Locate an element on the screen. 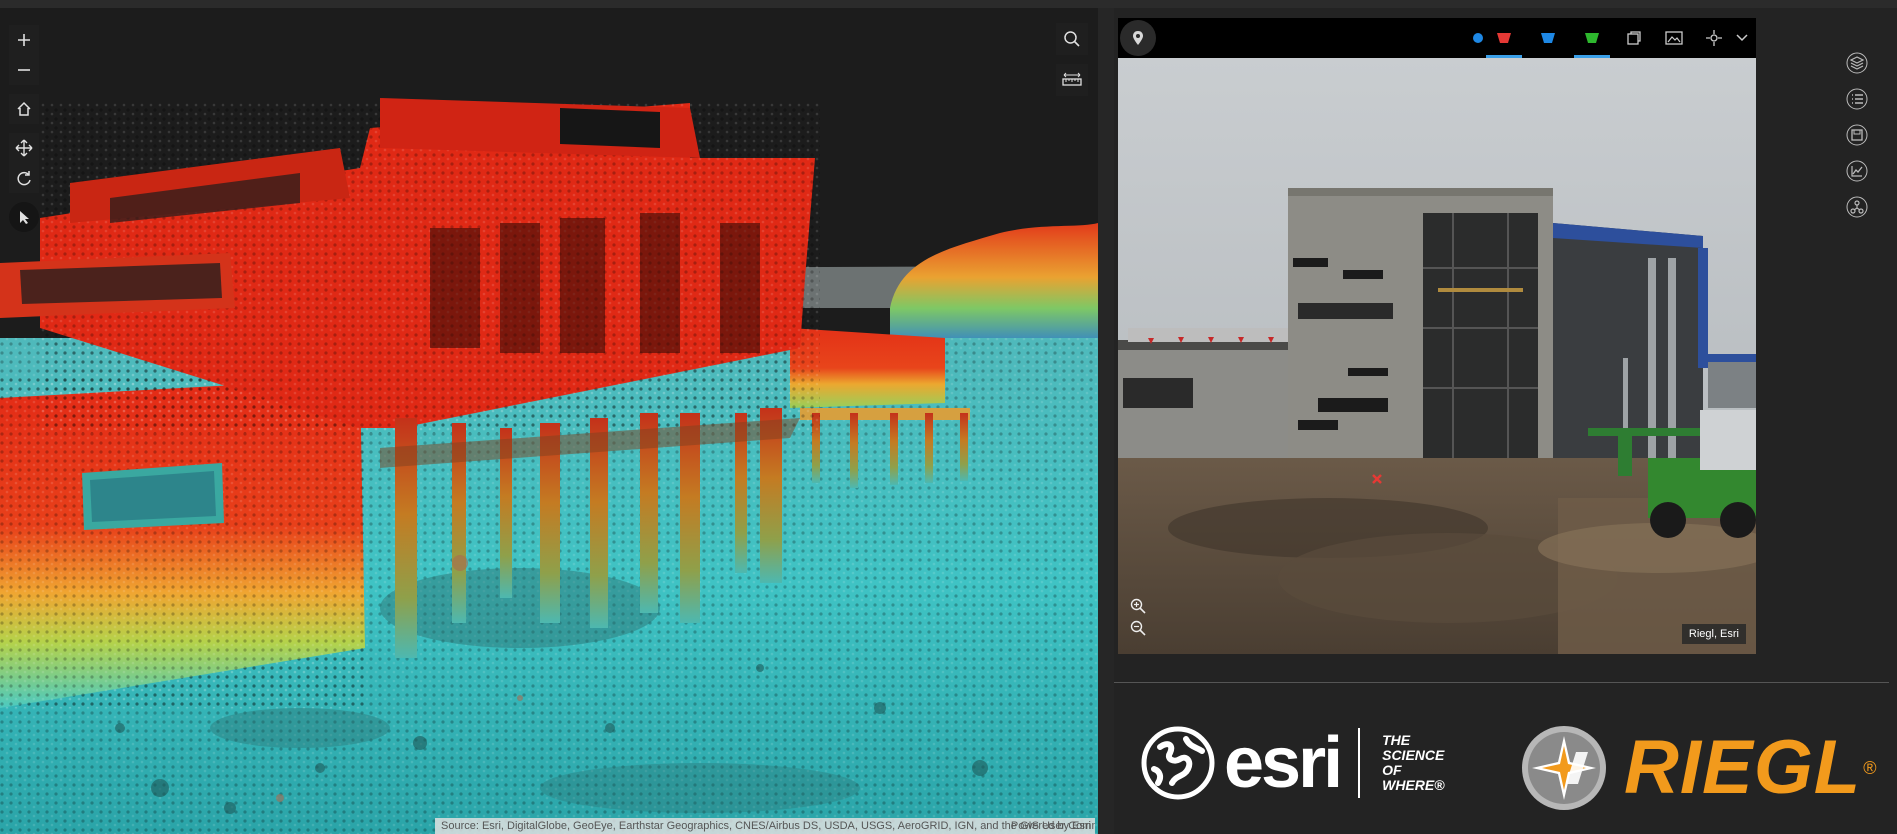  pan-button is located at coordinates (24, 148).